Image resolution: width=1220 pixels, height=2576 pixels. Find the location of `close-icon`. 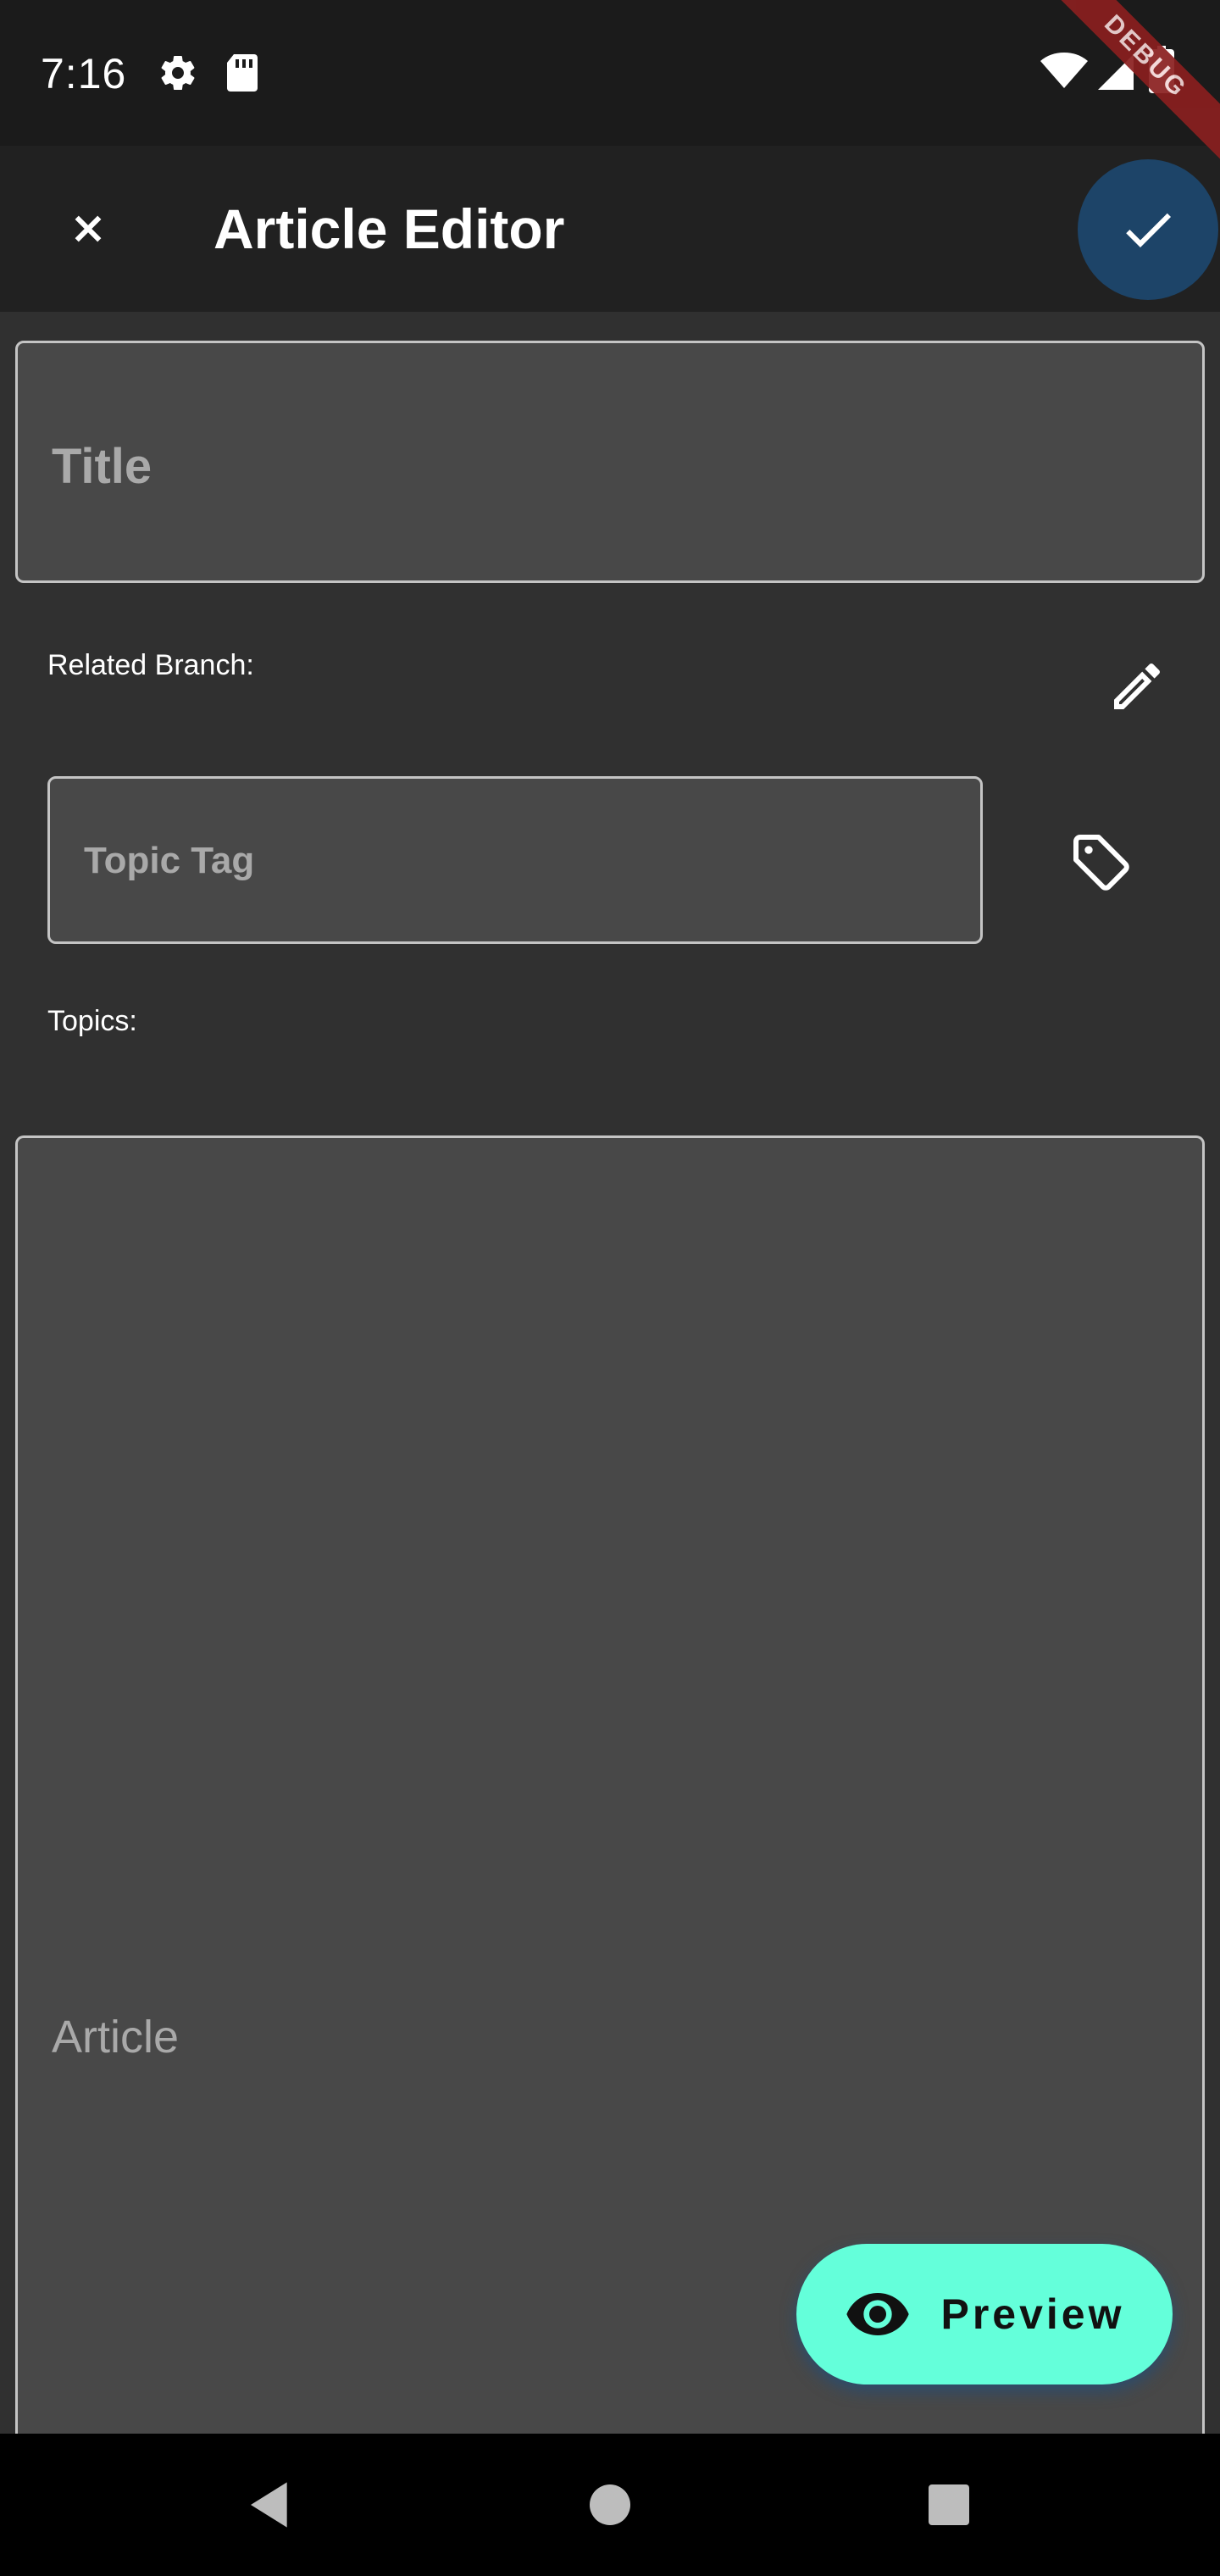

close-icon is located at coordinates (88, 228).